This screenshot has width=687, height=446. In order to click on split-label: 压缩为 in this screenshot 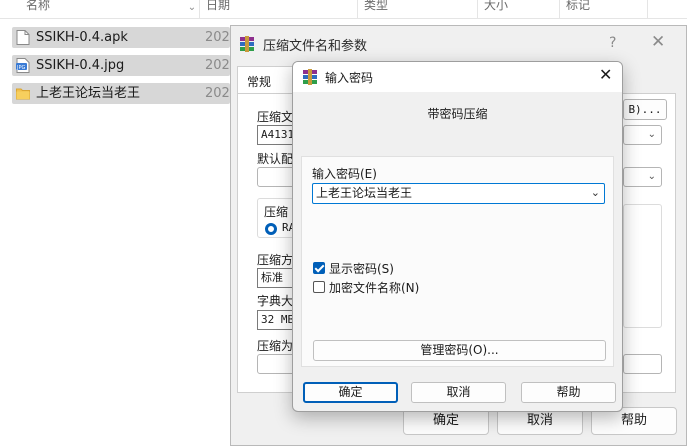, I will do `click(275, 346)`.